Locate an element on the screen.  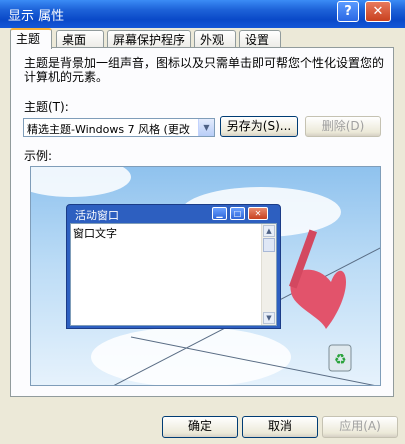
tab-desktop: 桌面 is located at coordinates (80, 39).